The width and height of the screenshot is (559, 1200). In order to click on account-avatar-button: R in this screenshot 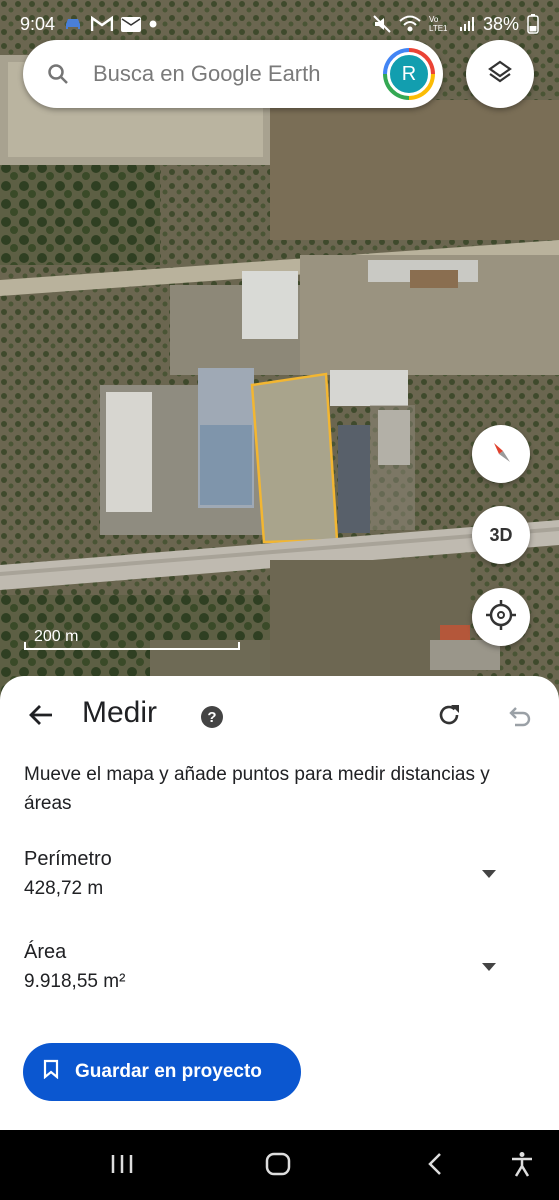, I will do `click(409, 74)`.